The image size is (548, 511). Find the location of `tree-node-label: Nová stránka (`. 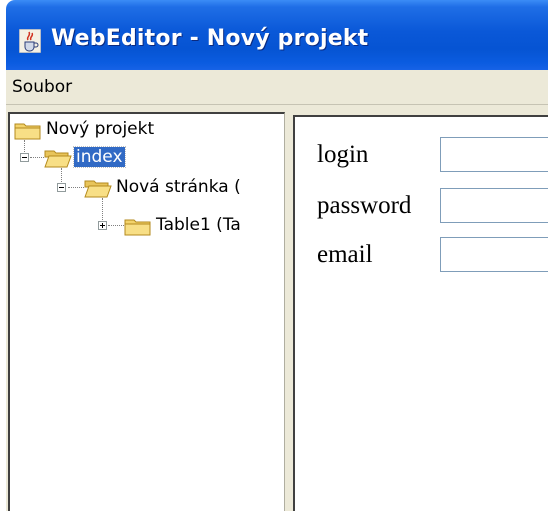

tree-node-label: Nová stránka ( is located at coordinates (178, 187).